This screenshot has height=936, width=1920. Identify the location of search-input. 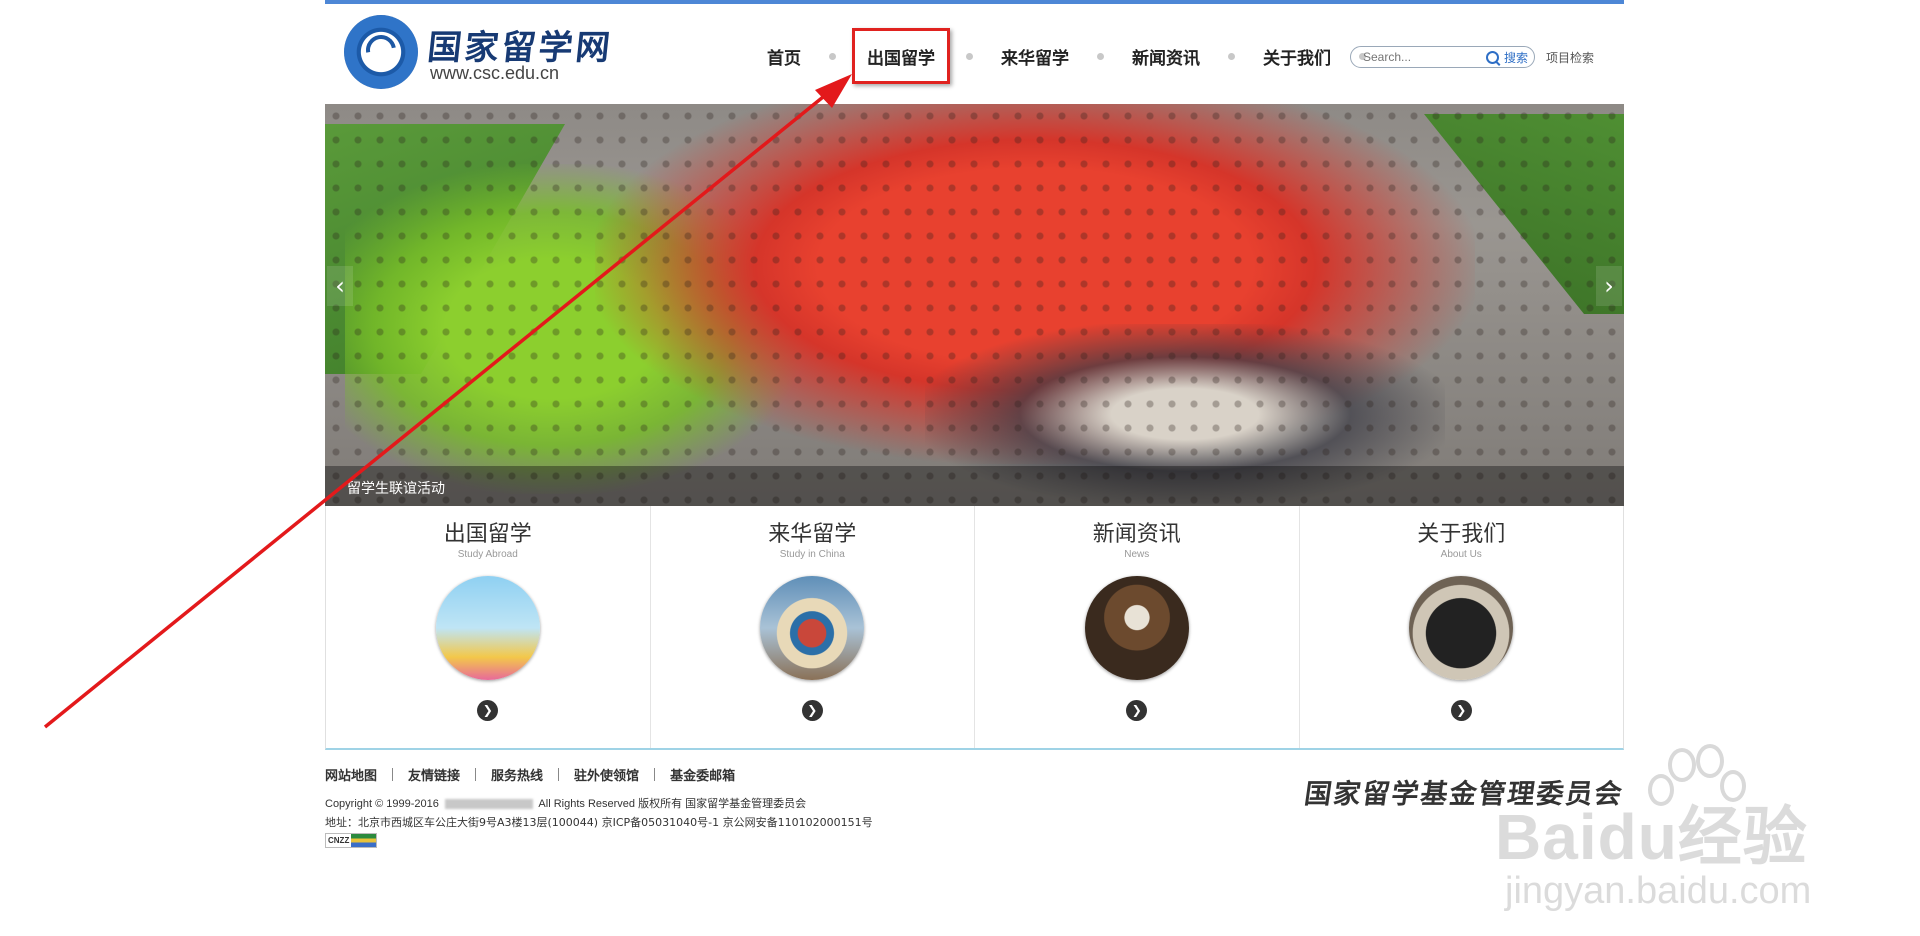
(1420, 57).